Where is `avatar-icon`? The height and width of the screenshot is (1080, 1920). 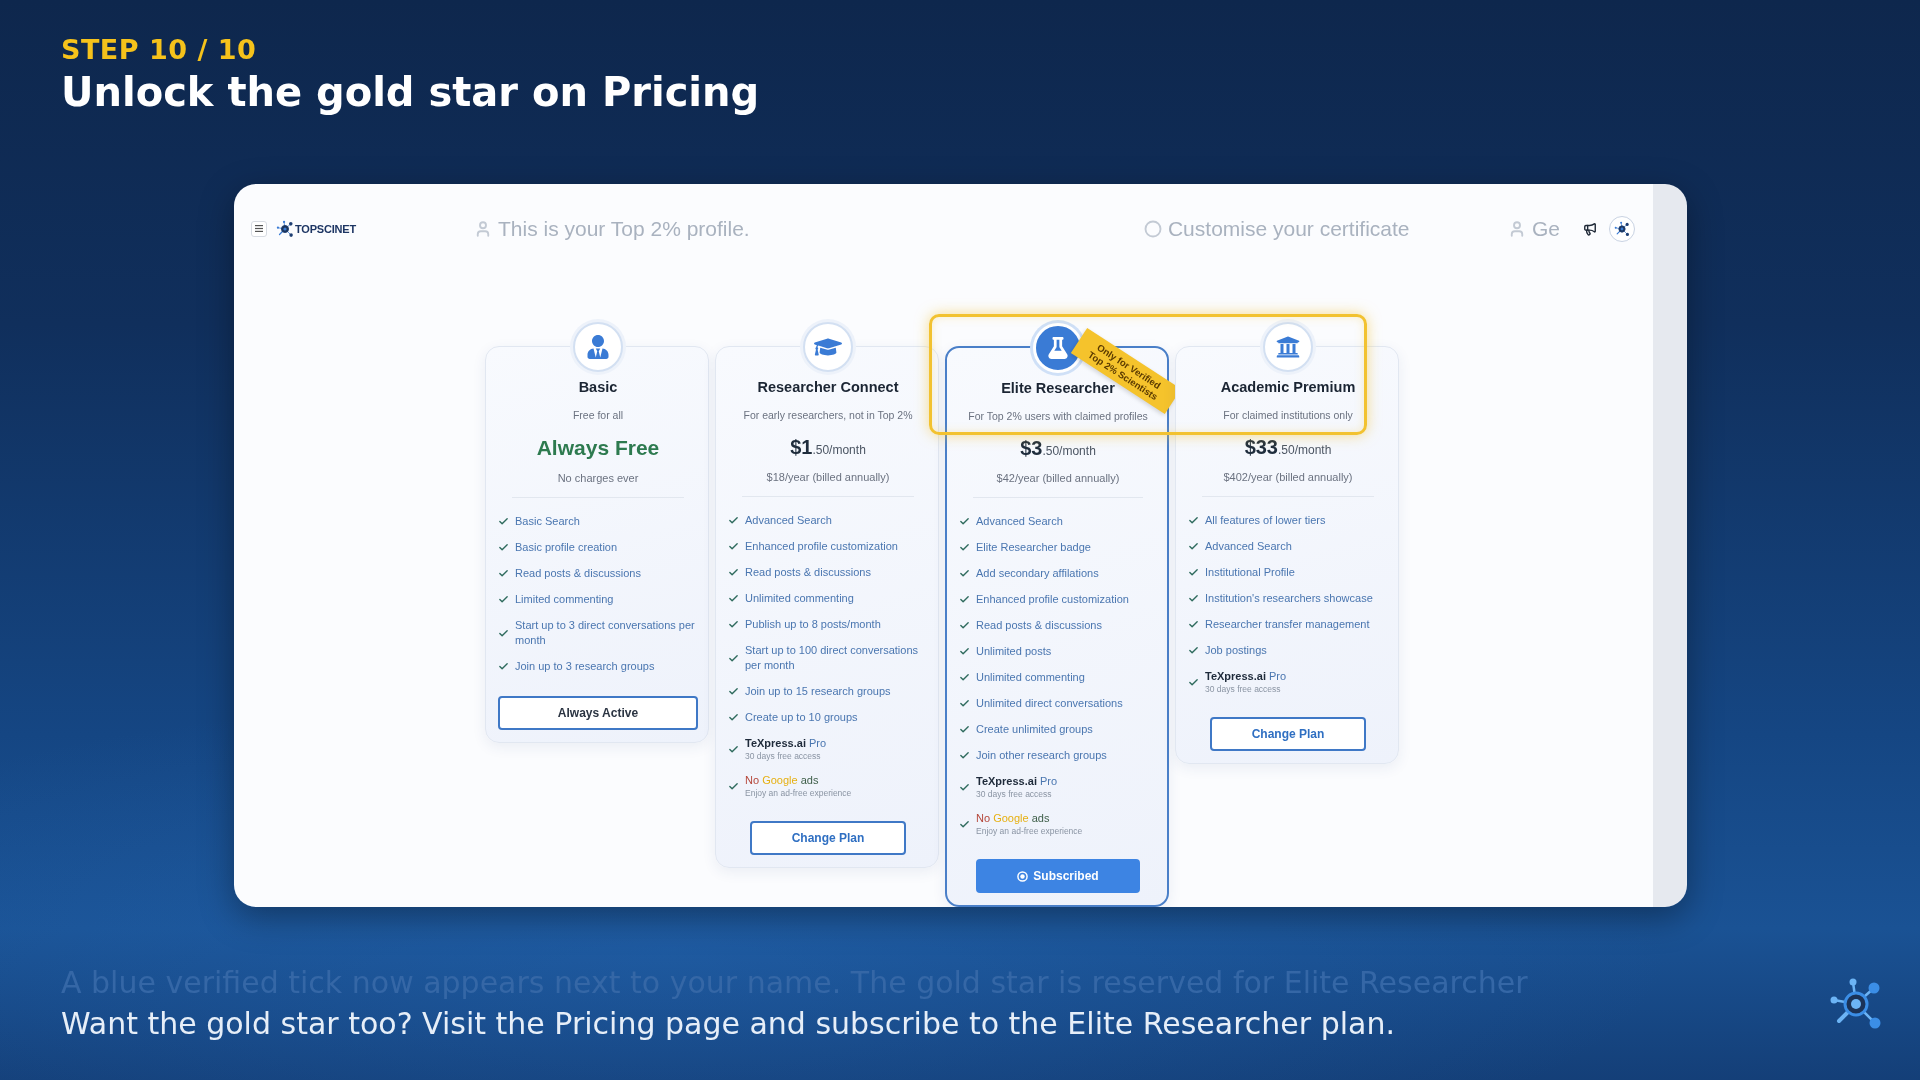
avatar-icon is located at coordinates (1622, 228).